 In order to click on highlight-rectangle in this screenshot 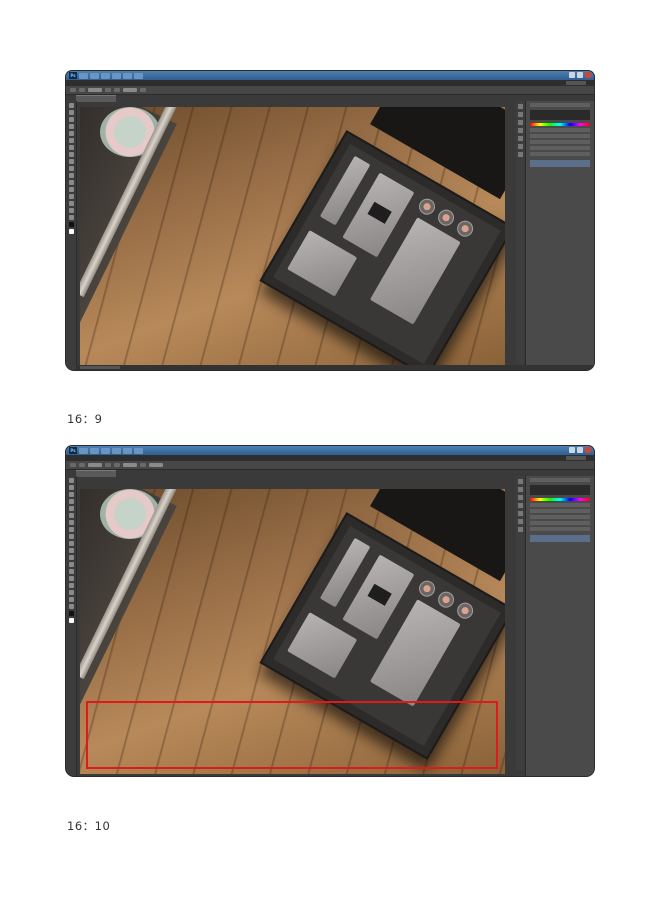, I will do `click(292, 735)`.